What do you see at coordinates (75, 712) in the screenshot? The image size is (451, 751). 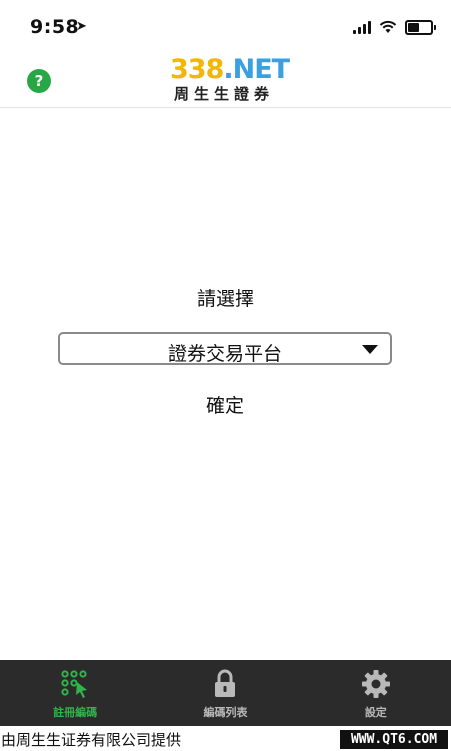 I see `tab-register-code-label: 註冊編碼` at bounding box center [75, 712].